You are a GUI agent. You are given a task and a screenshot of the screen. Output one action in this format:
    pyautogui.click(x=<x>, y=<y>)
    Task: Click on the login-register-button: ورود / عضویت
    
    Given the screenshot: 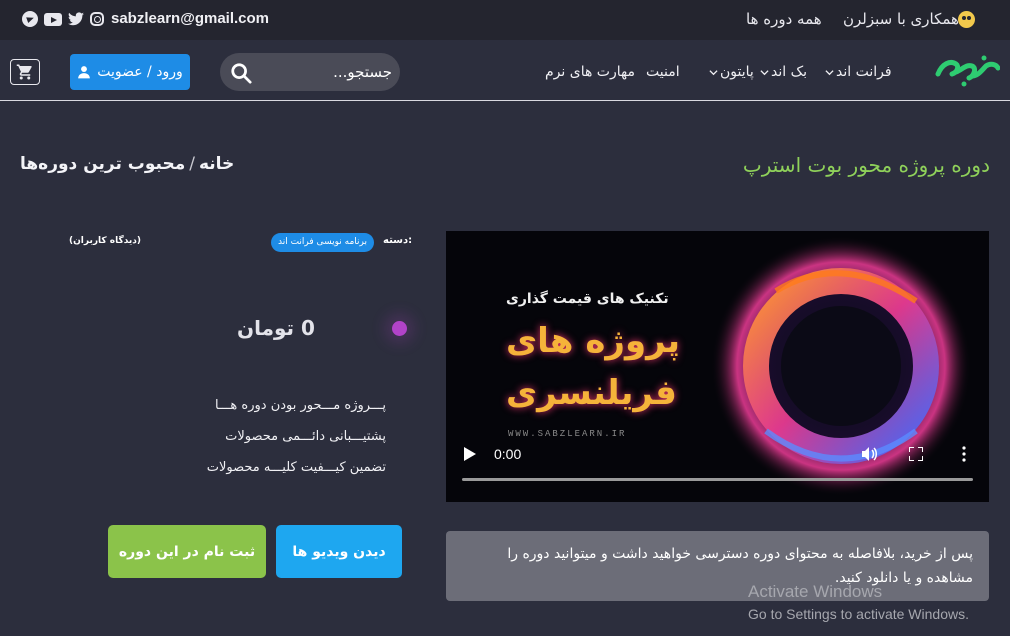 What is the action you would take?
    pyautogui.click(x=130, y=72)
    